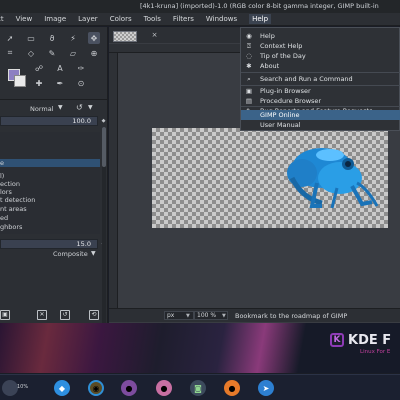 The width and height of the screenshot is (400, 400). I want to click on list-item: t detection, so click(50, 200).